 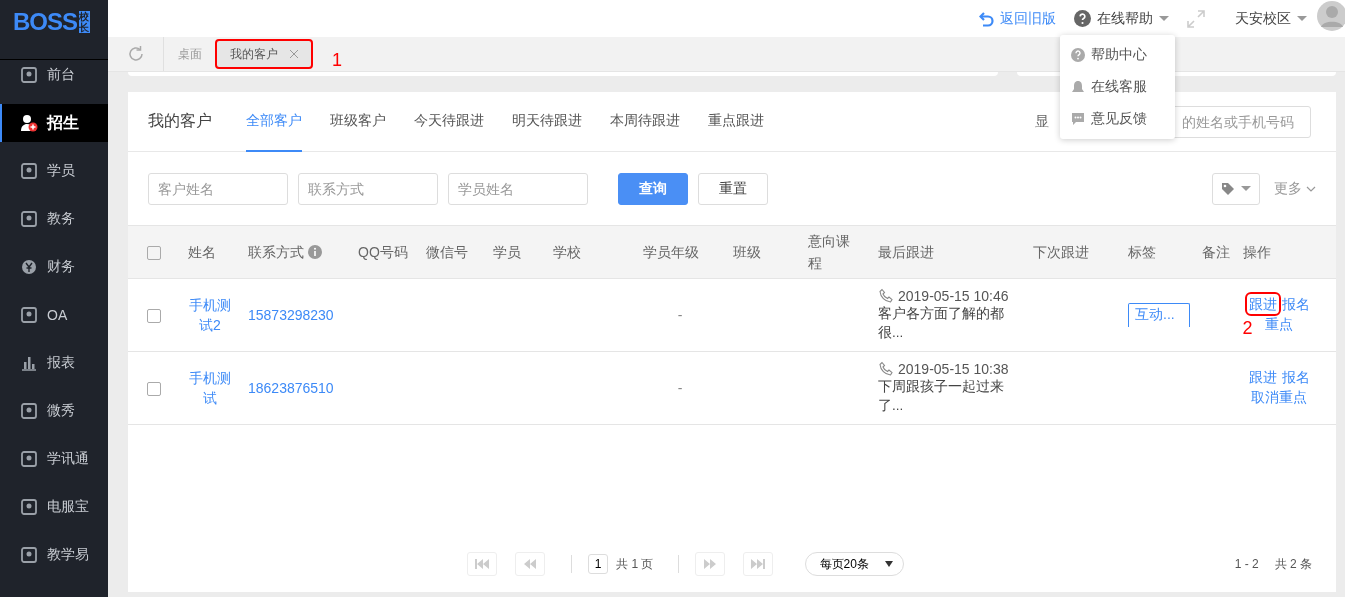 I want to click on last-page-icon, so click(x=757, y=564).